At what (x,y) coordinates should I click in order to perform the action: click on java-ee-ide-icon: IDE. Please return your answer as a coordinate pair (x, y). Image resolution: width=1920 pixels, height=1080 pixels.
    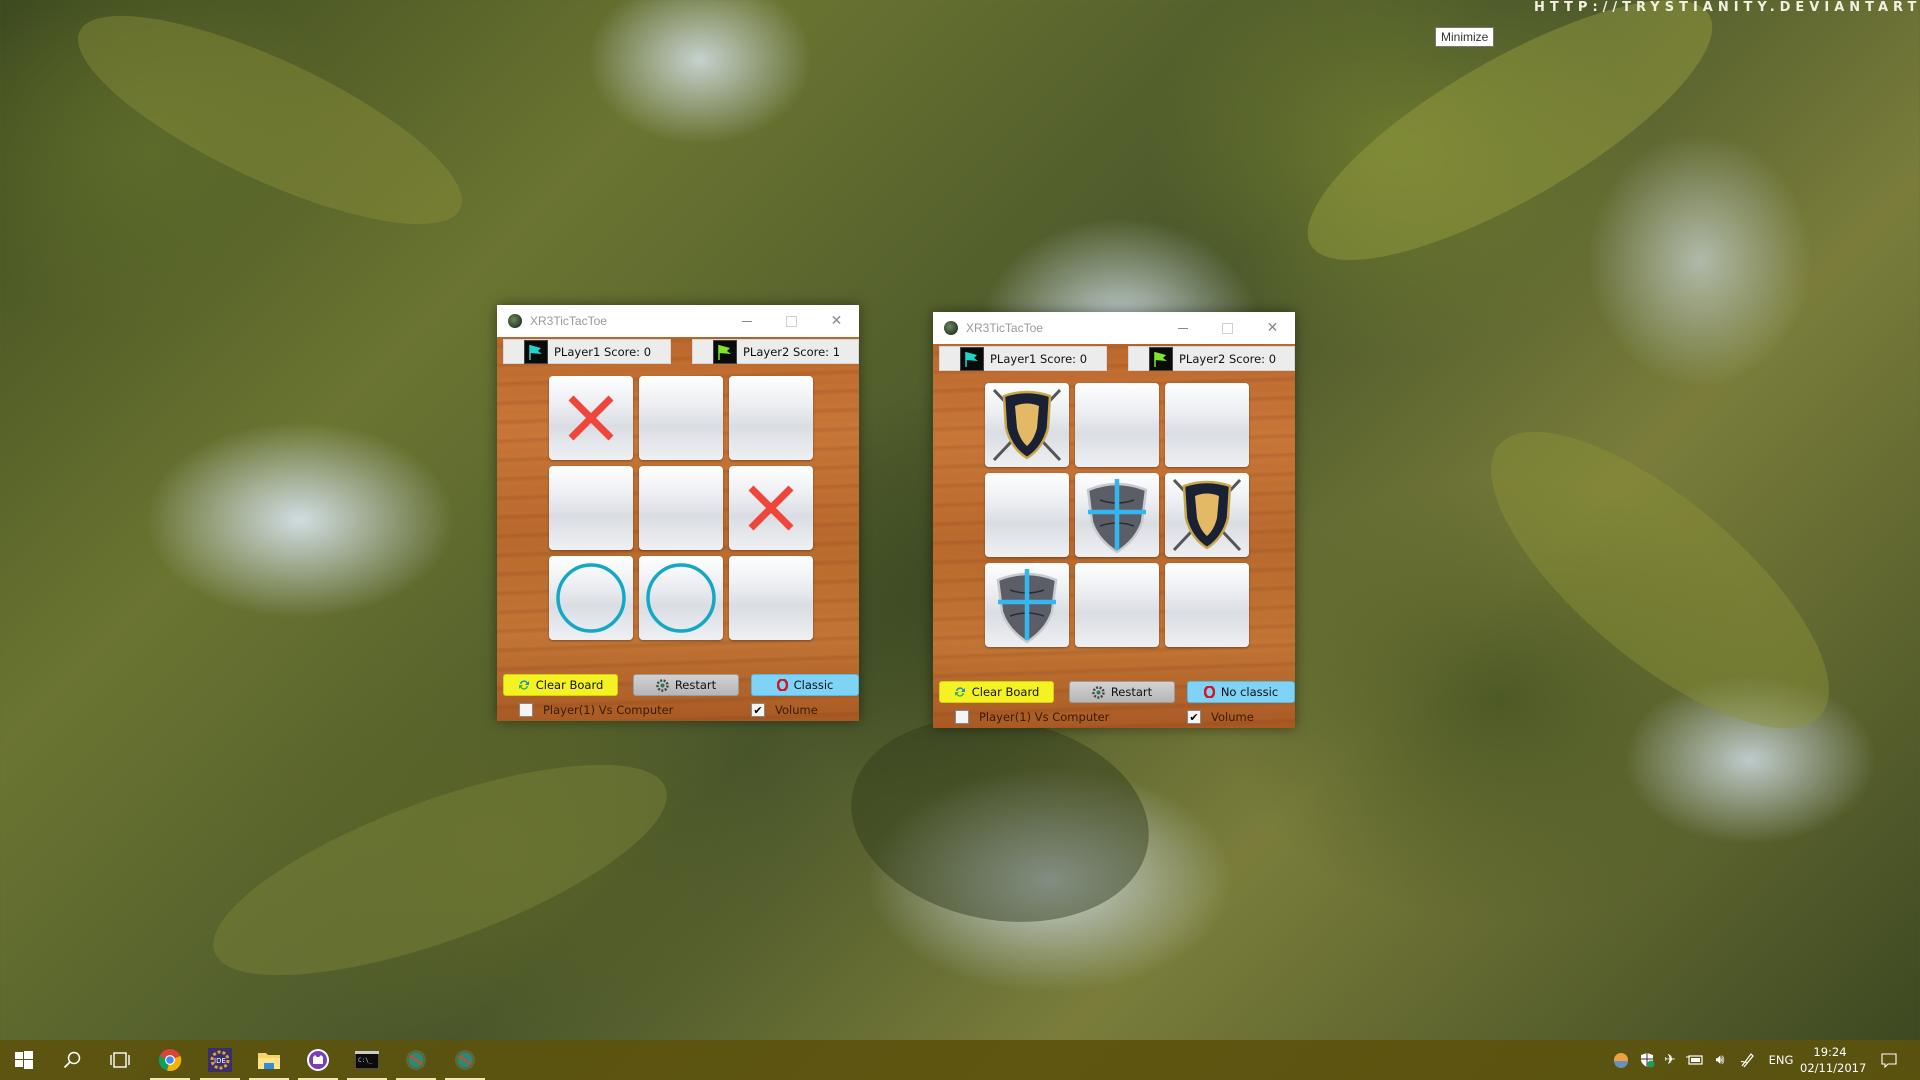
    Looking at the image, I should click on (220, 1060).